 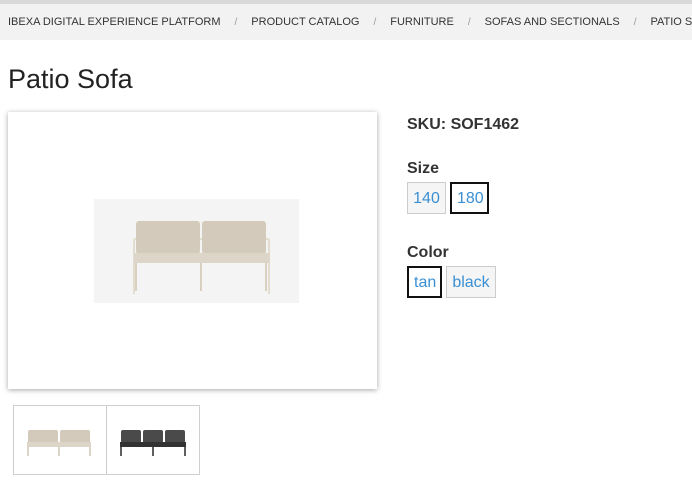 I want to click on breadcrumb-item-platform: IBEXA DIGITAL EXPERIENCE PLATFORM, so click(x=110, y=22).